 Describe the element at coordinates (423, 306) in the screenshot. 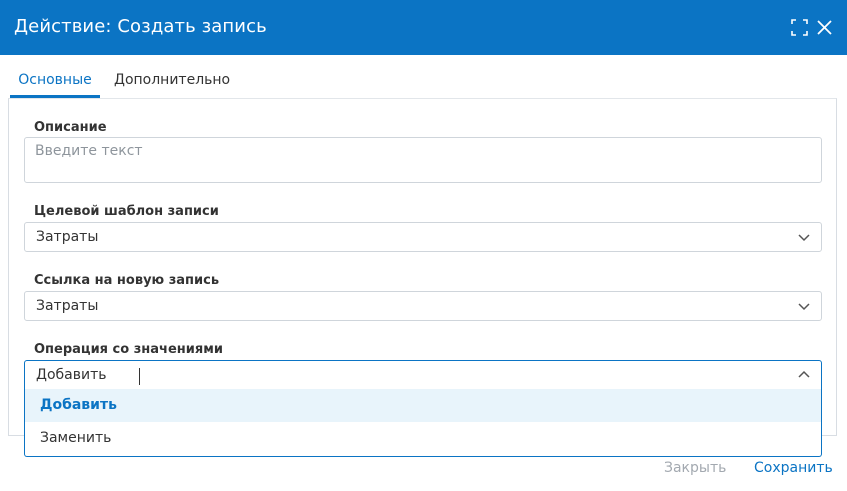

I see `new-record-link-select: Затраты` at that location.